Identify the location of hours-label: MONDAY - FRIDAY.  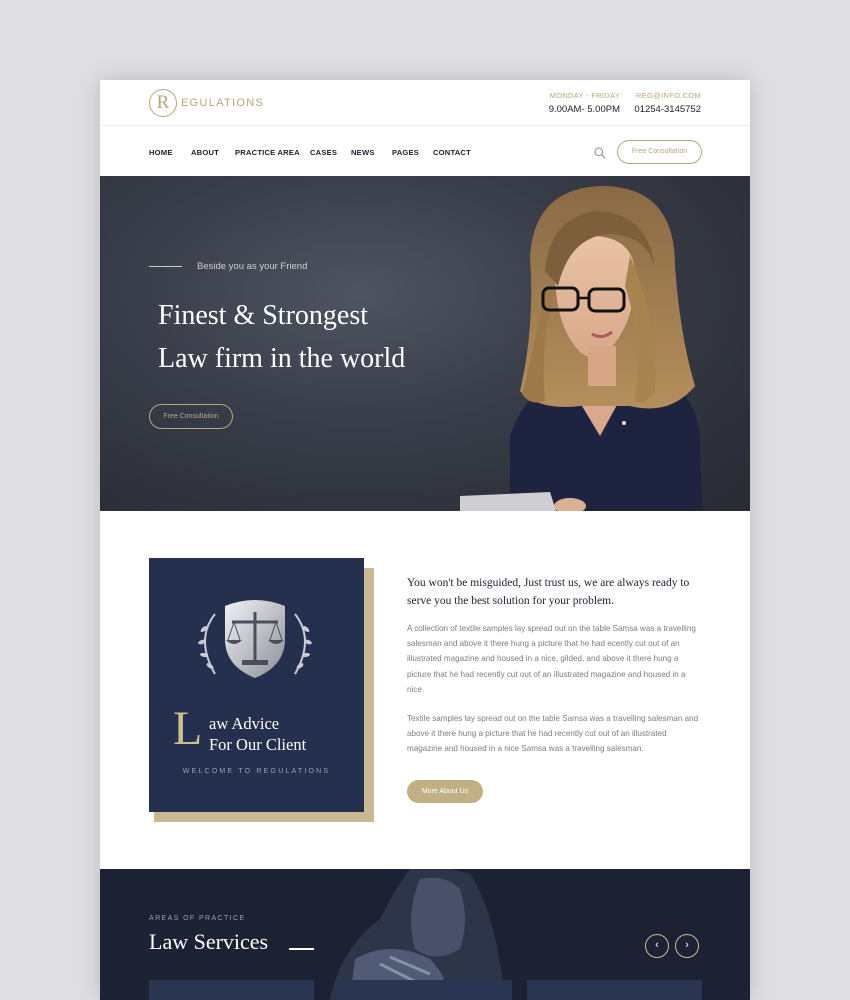
(584, 95).